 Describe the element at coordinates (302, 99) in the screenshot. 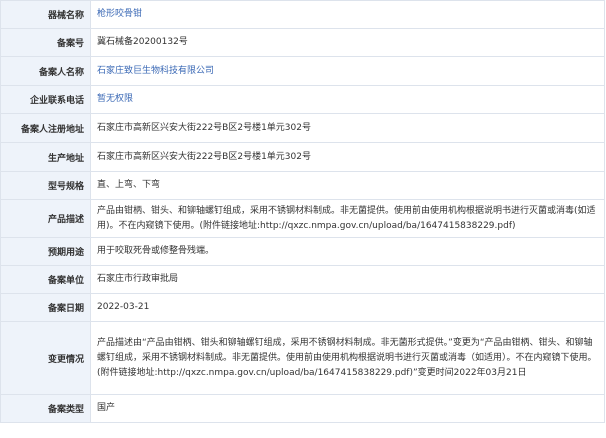

I see `row-contact-phone: 企业联系电话 暂无权限` at that location.